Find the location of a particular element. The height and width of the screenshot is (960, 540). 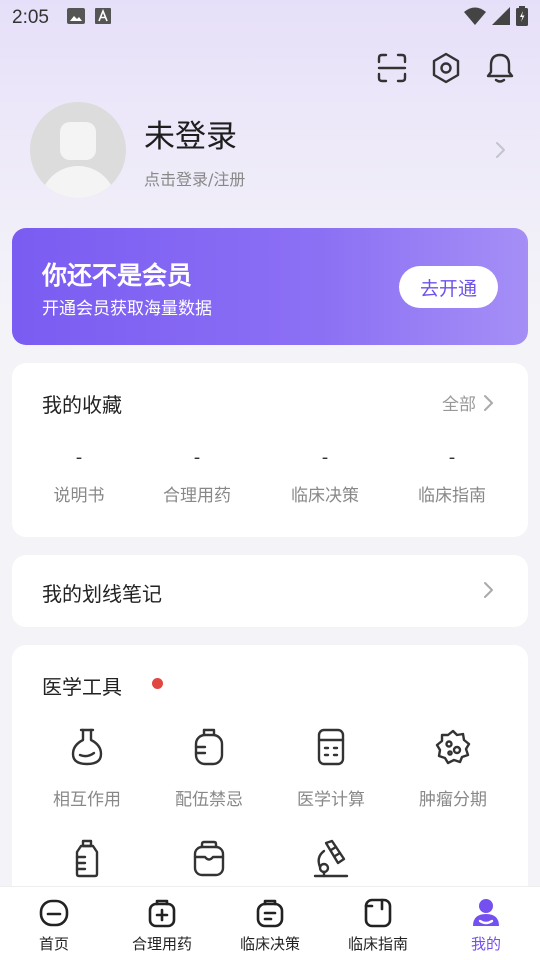

profile-login-row: 未登录 点击登录/注册 is located at coordinates (270, 150).